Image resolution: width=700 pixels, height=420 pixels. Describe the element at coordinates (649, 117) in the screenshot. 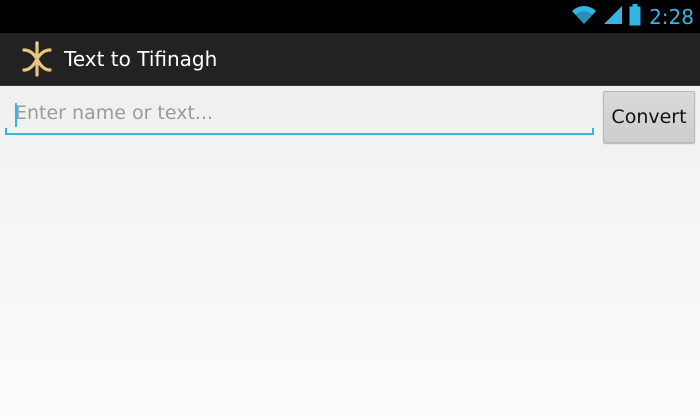

I see `convert-button: Convert` at that location.